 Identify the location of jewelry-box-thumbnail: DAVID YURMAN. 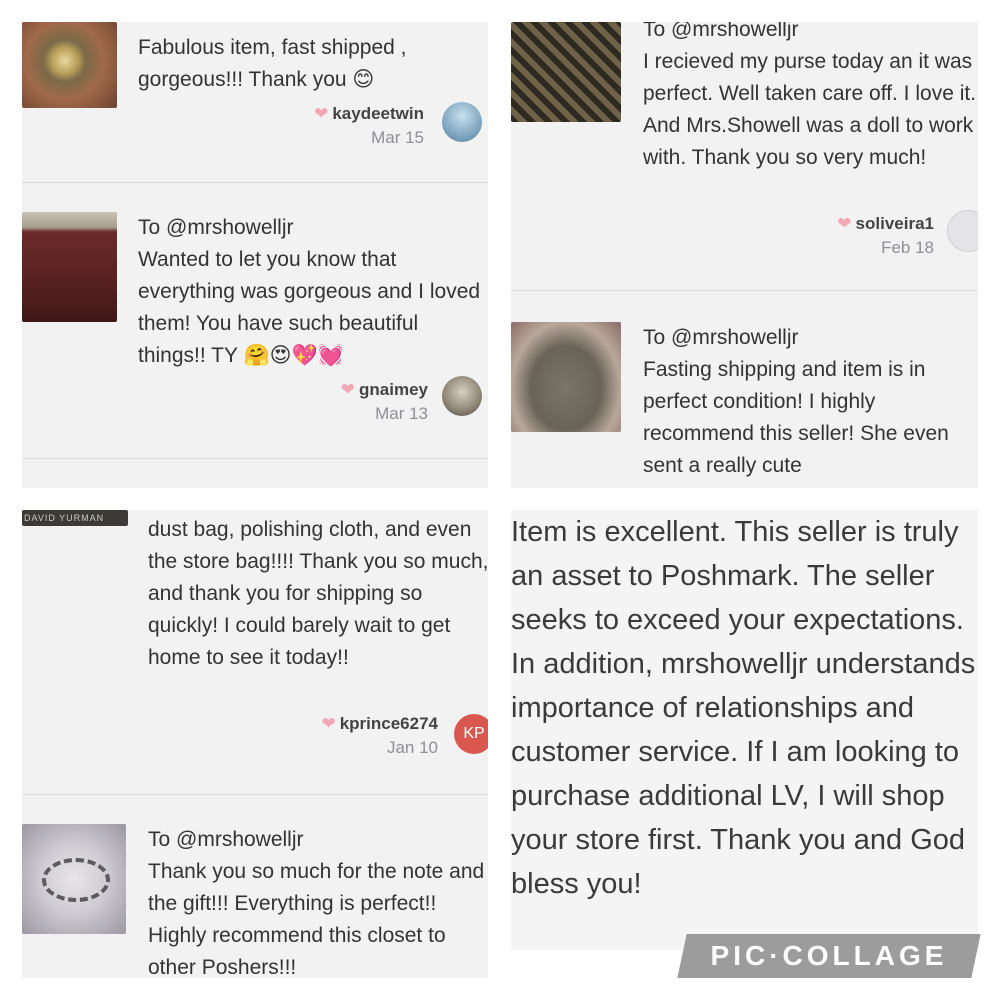
(75, 518).